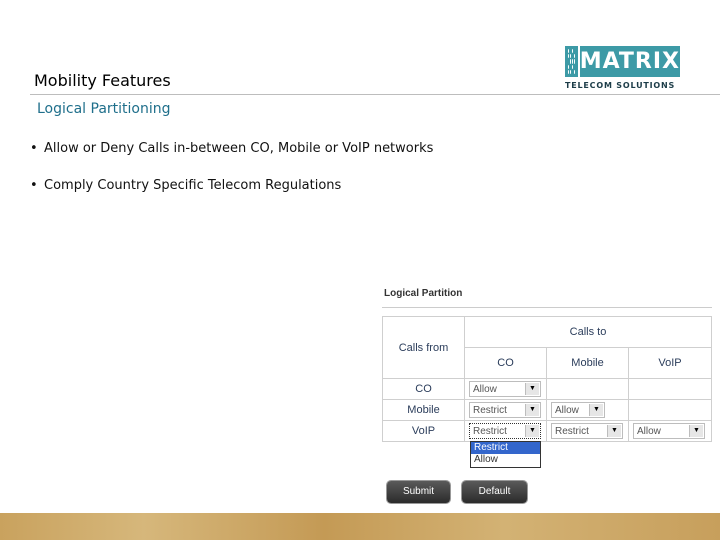 This screenshot has height=540, width=720. I want to click on column-header-voip: VoIP, so click(670, 363).